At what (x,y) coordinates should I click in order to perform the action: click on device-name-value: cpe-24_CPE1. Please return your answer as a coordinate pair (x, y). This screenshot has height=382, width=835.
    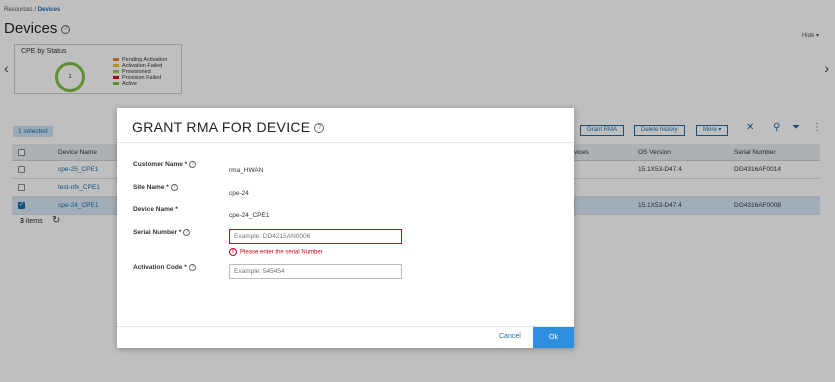
    Looking at the image, I should click on (249, 215).